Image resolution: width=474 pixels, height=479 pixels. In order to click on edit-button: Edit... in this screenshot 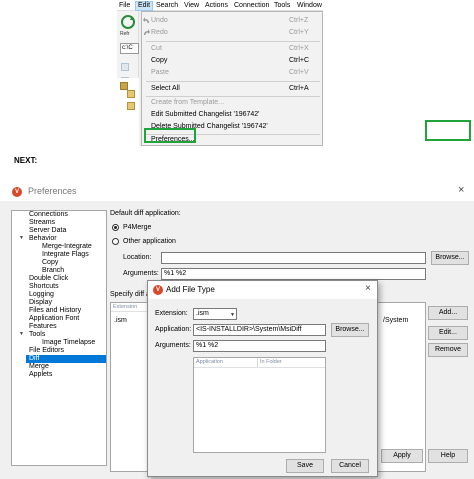, I will do `click(448, 333)`.